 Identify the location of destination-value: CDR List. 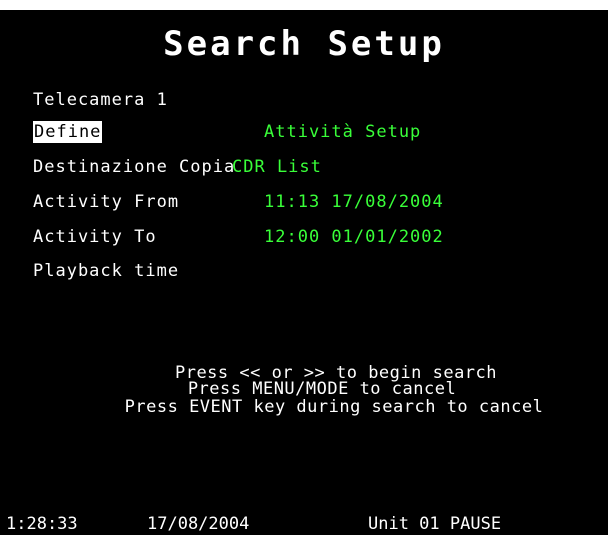
(277, 167).